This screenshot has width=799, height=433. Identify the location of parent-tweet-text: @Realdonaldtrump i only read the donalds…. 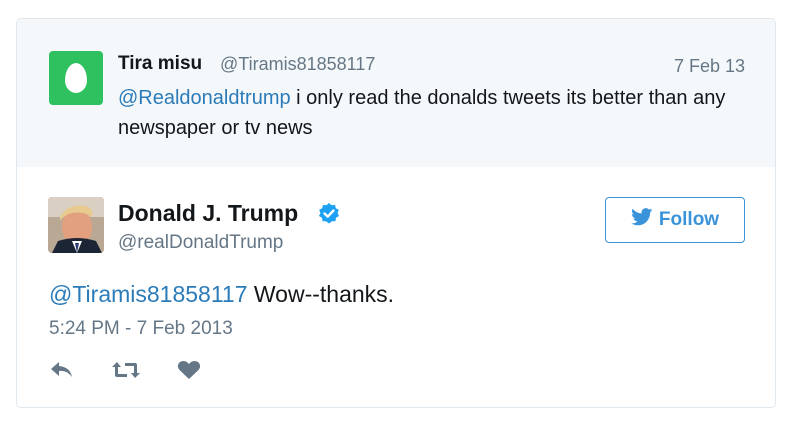
(433, 113).